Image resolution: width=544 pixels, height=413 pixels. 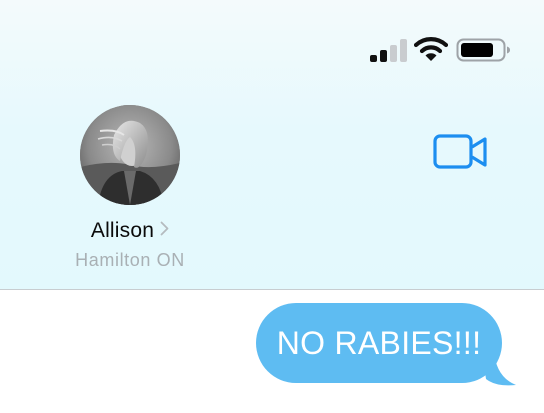 I want to click on contact-photo, so click(x=130, y=155).